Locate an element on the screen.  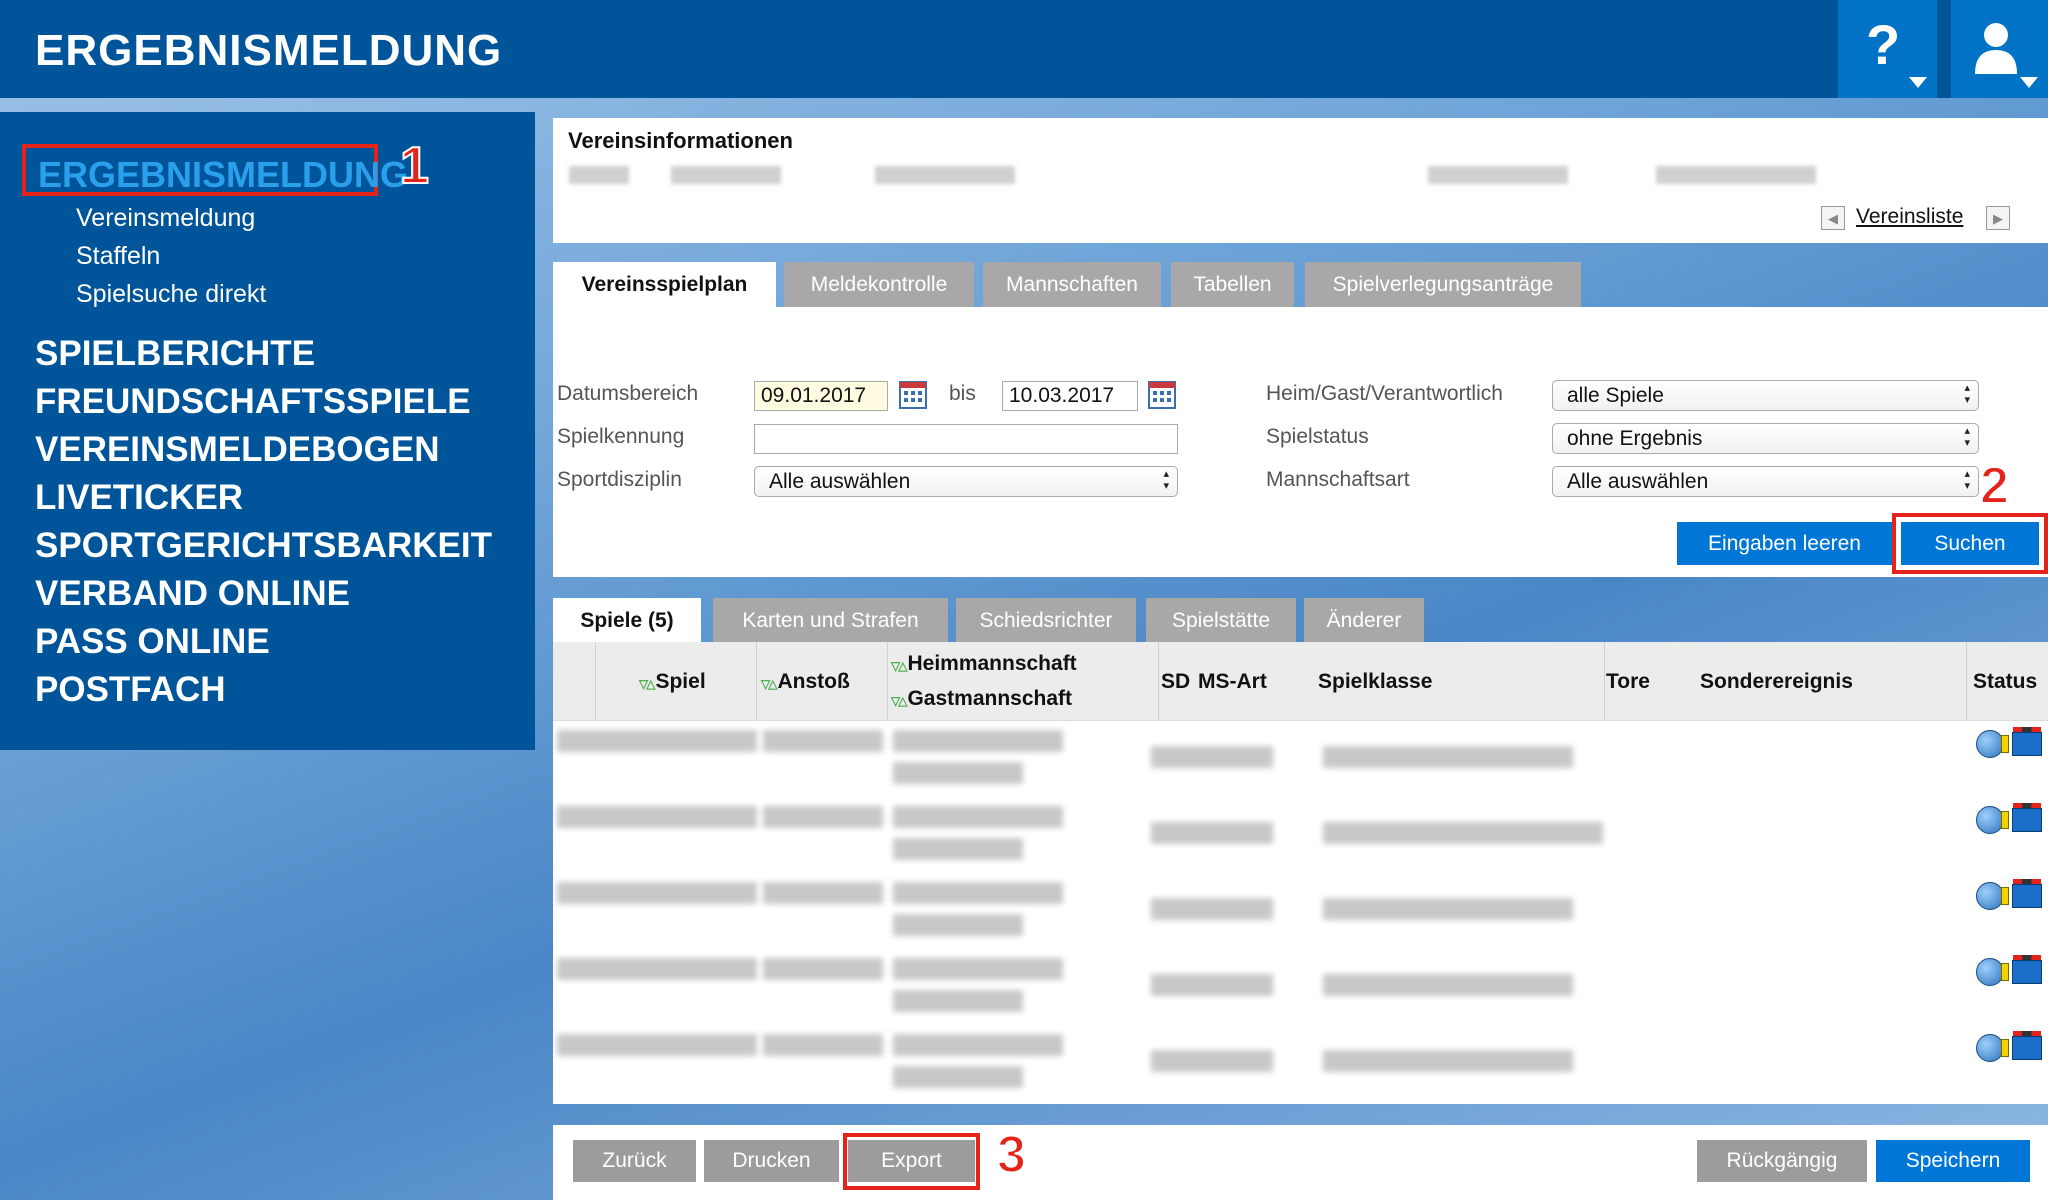
sidebar-item-liveticker: LIVETICKER is located at coordinates (139, 498).